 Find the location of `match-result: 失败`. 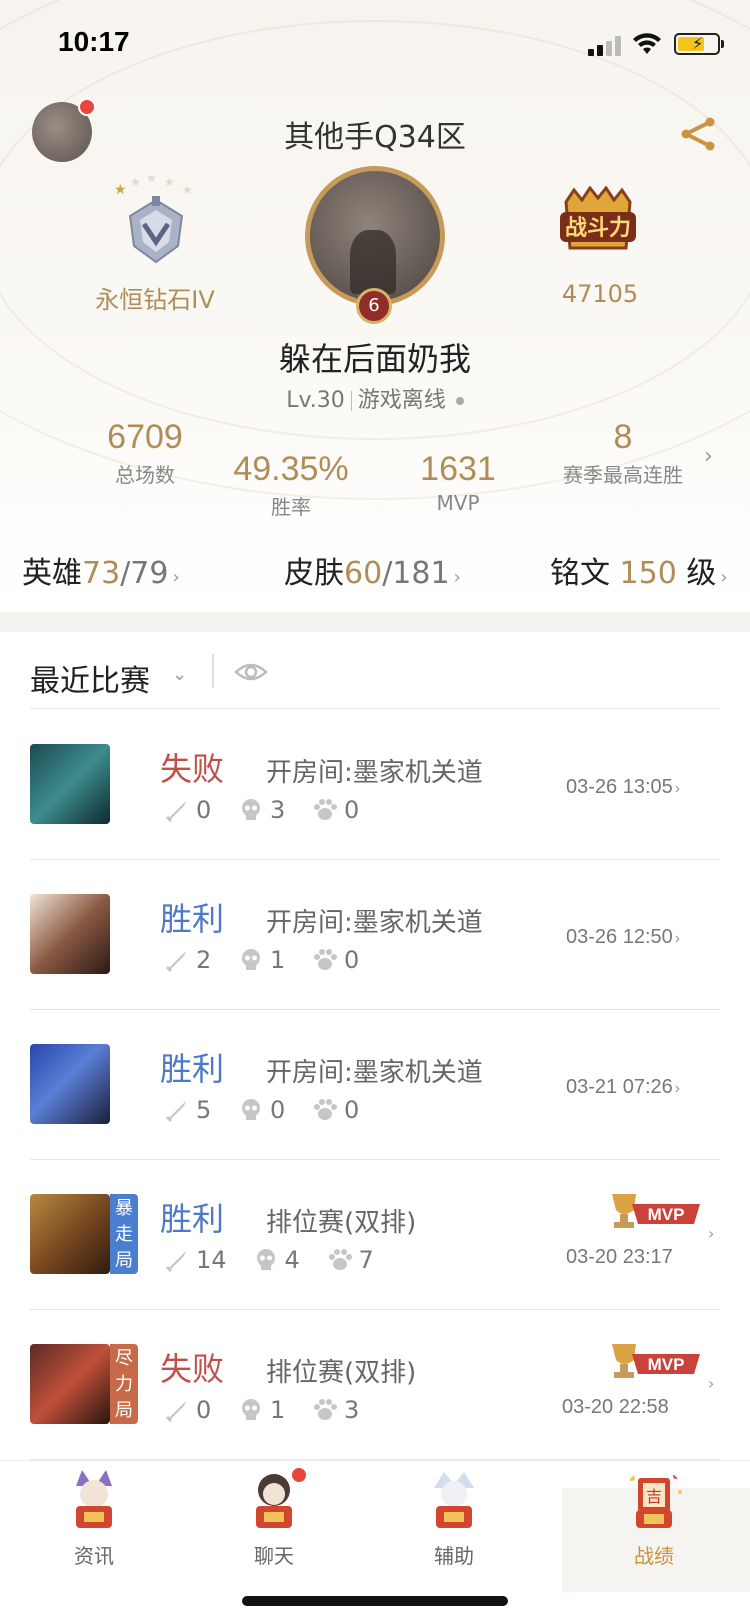

match-result: 失败 is located at coordinates (192, 769).